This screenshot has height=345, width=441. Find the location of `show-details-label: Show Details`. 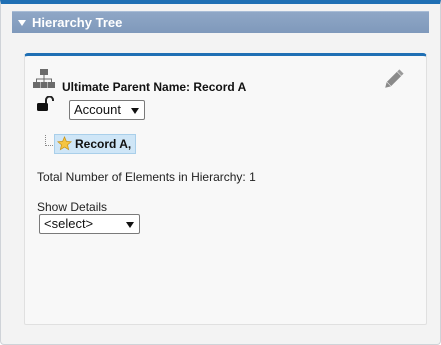

show-details-label: Show Details is located at coordinates (72, 207).